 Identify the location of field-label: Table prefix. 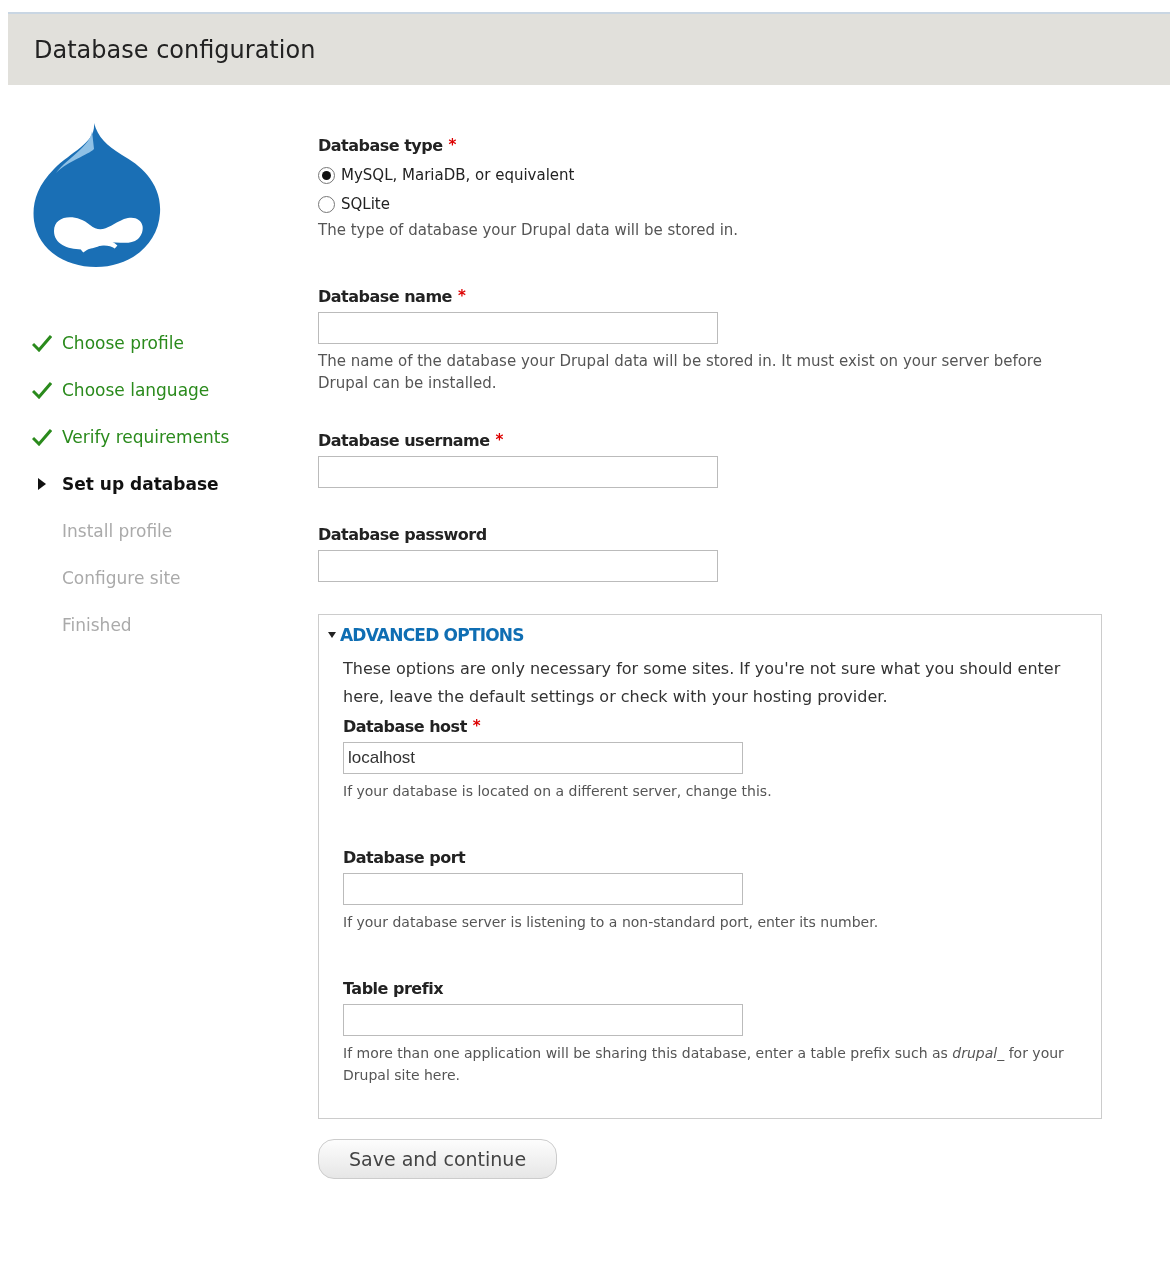
(393, 988).